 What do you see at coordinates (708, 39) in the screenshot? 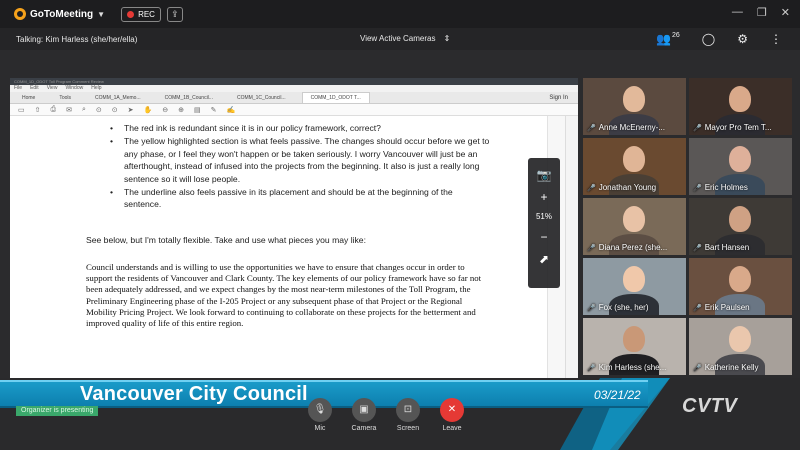
I see `chat-icon: ◯` at bounding box center [708, 39].